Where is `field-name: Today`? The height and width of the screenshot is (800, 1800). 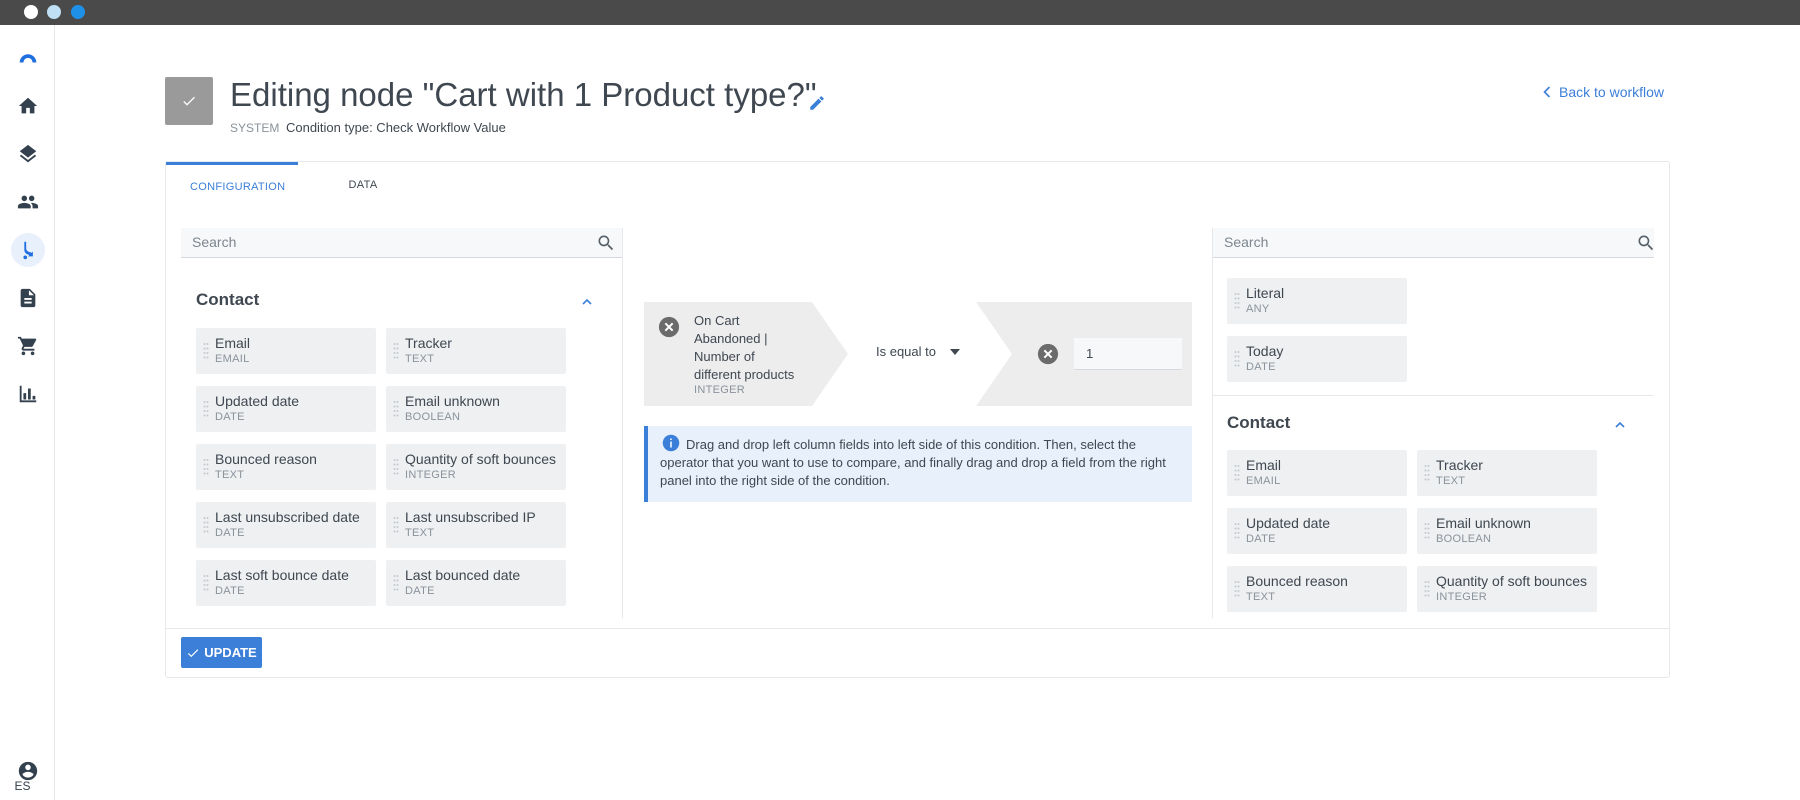 field-name: Today is located at coordinates (1265, 351).